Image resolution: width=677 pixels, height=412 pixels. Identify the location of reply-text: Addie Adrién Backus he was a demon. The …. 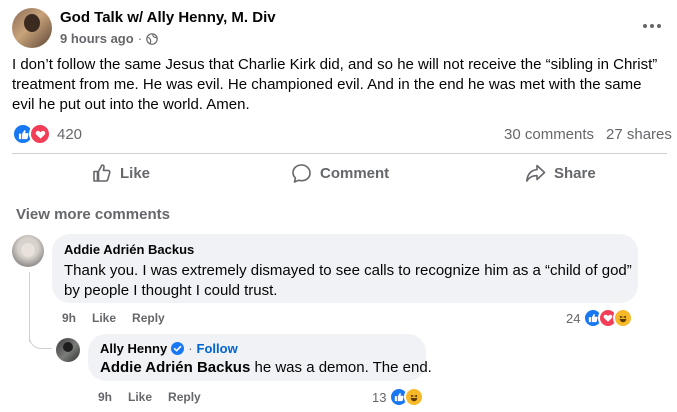
(266, 367).